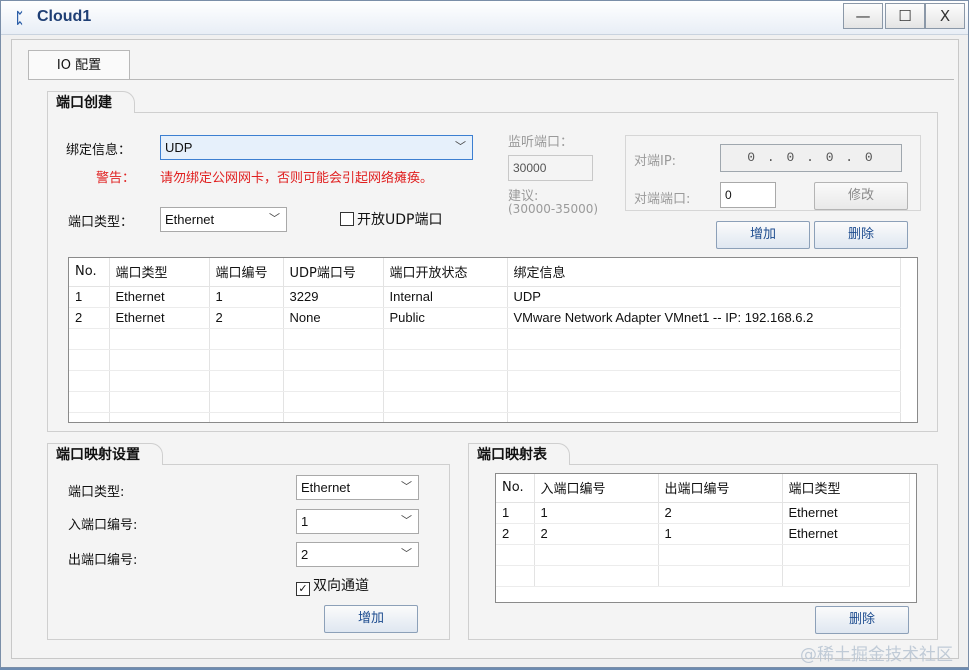 The image size is (969, 670). I want to click on open-udp-label: 开放UDP端口, so click(400, 220).